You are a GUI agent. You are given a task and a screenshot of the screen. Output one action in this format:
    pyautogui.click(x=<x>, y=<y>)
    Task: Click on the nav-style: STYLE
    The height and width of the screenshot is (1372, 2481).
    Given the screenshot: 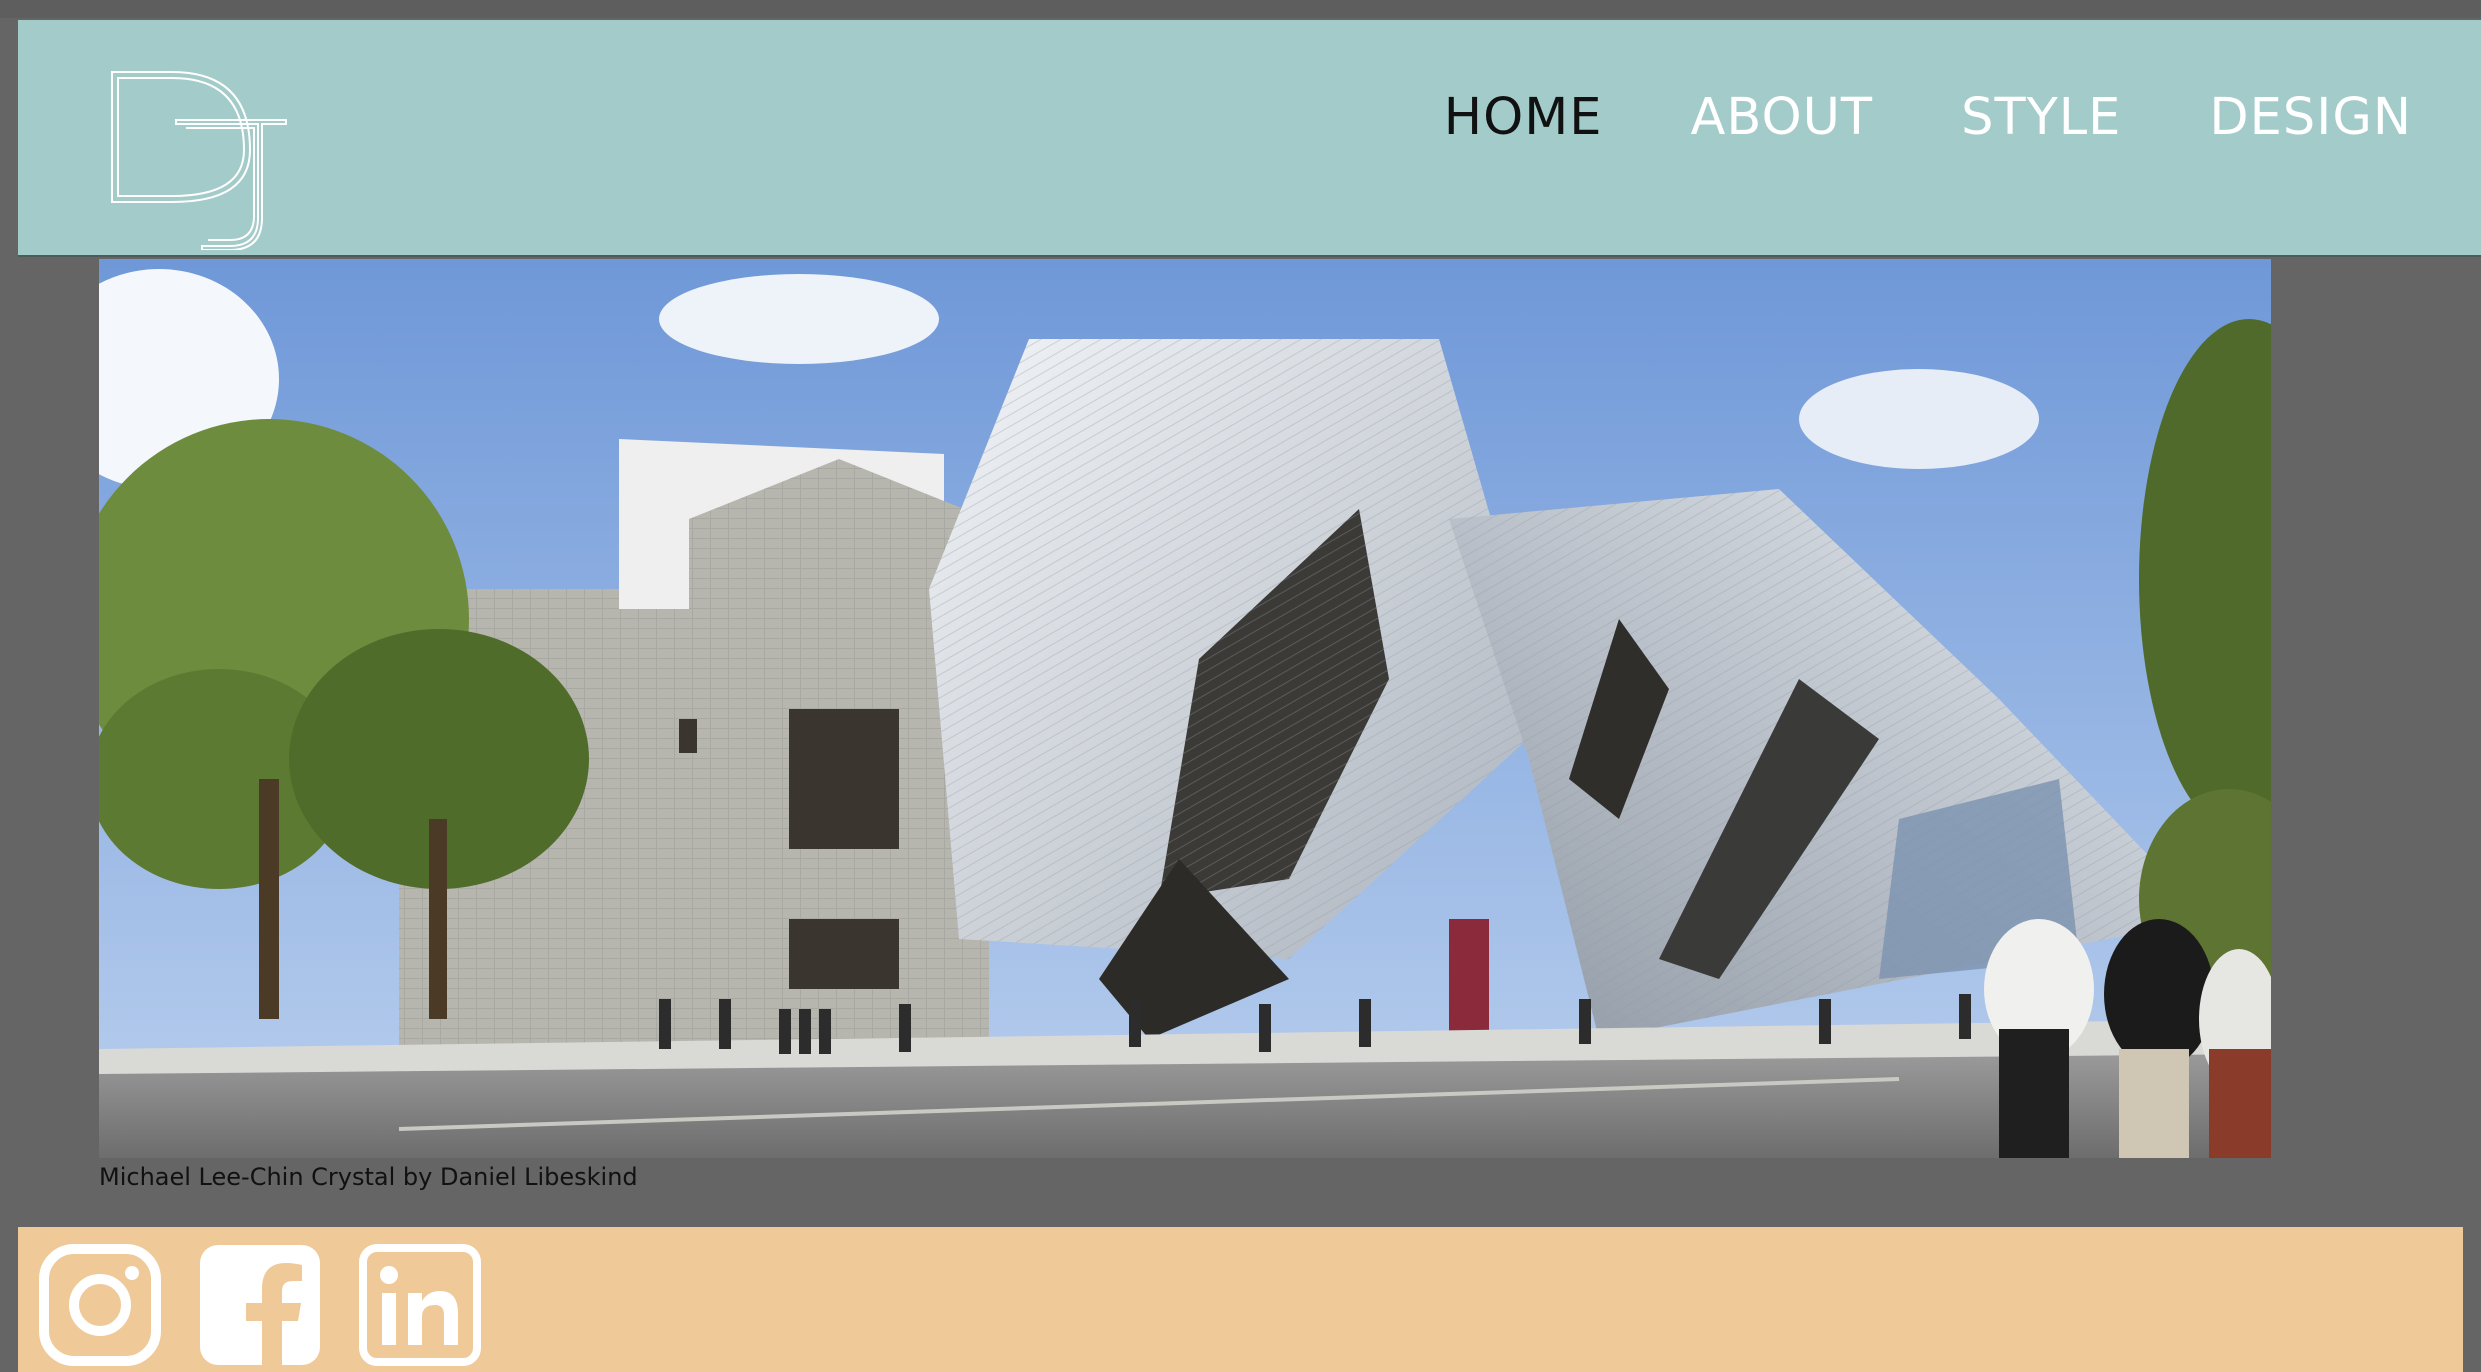 What is the action you would take?
    pyautogui.click(x=2041, y=117)
    